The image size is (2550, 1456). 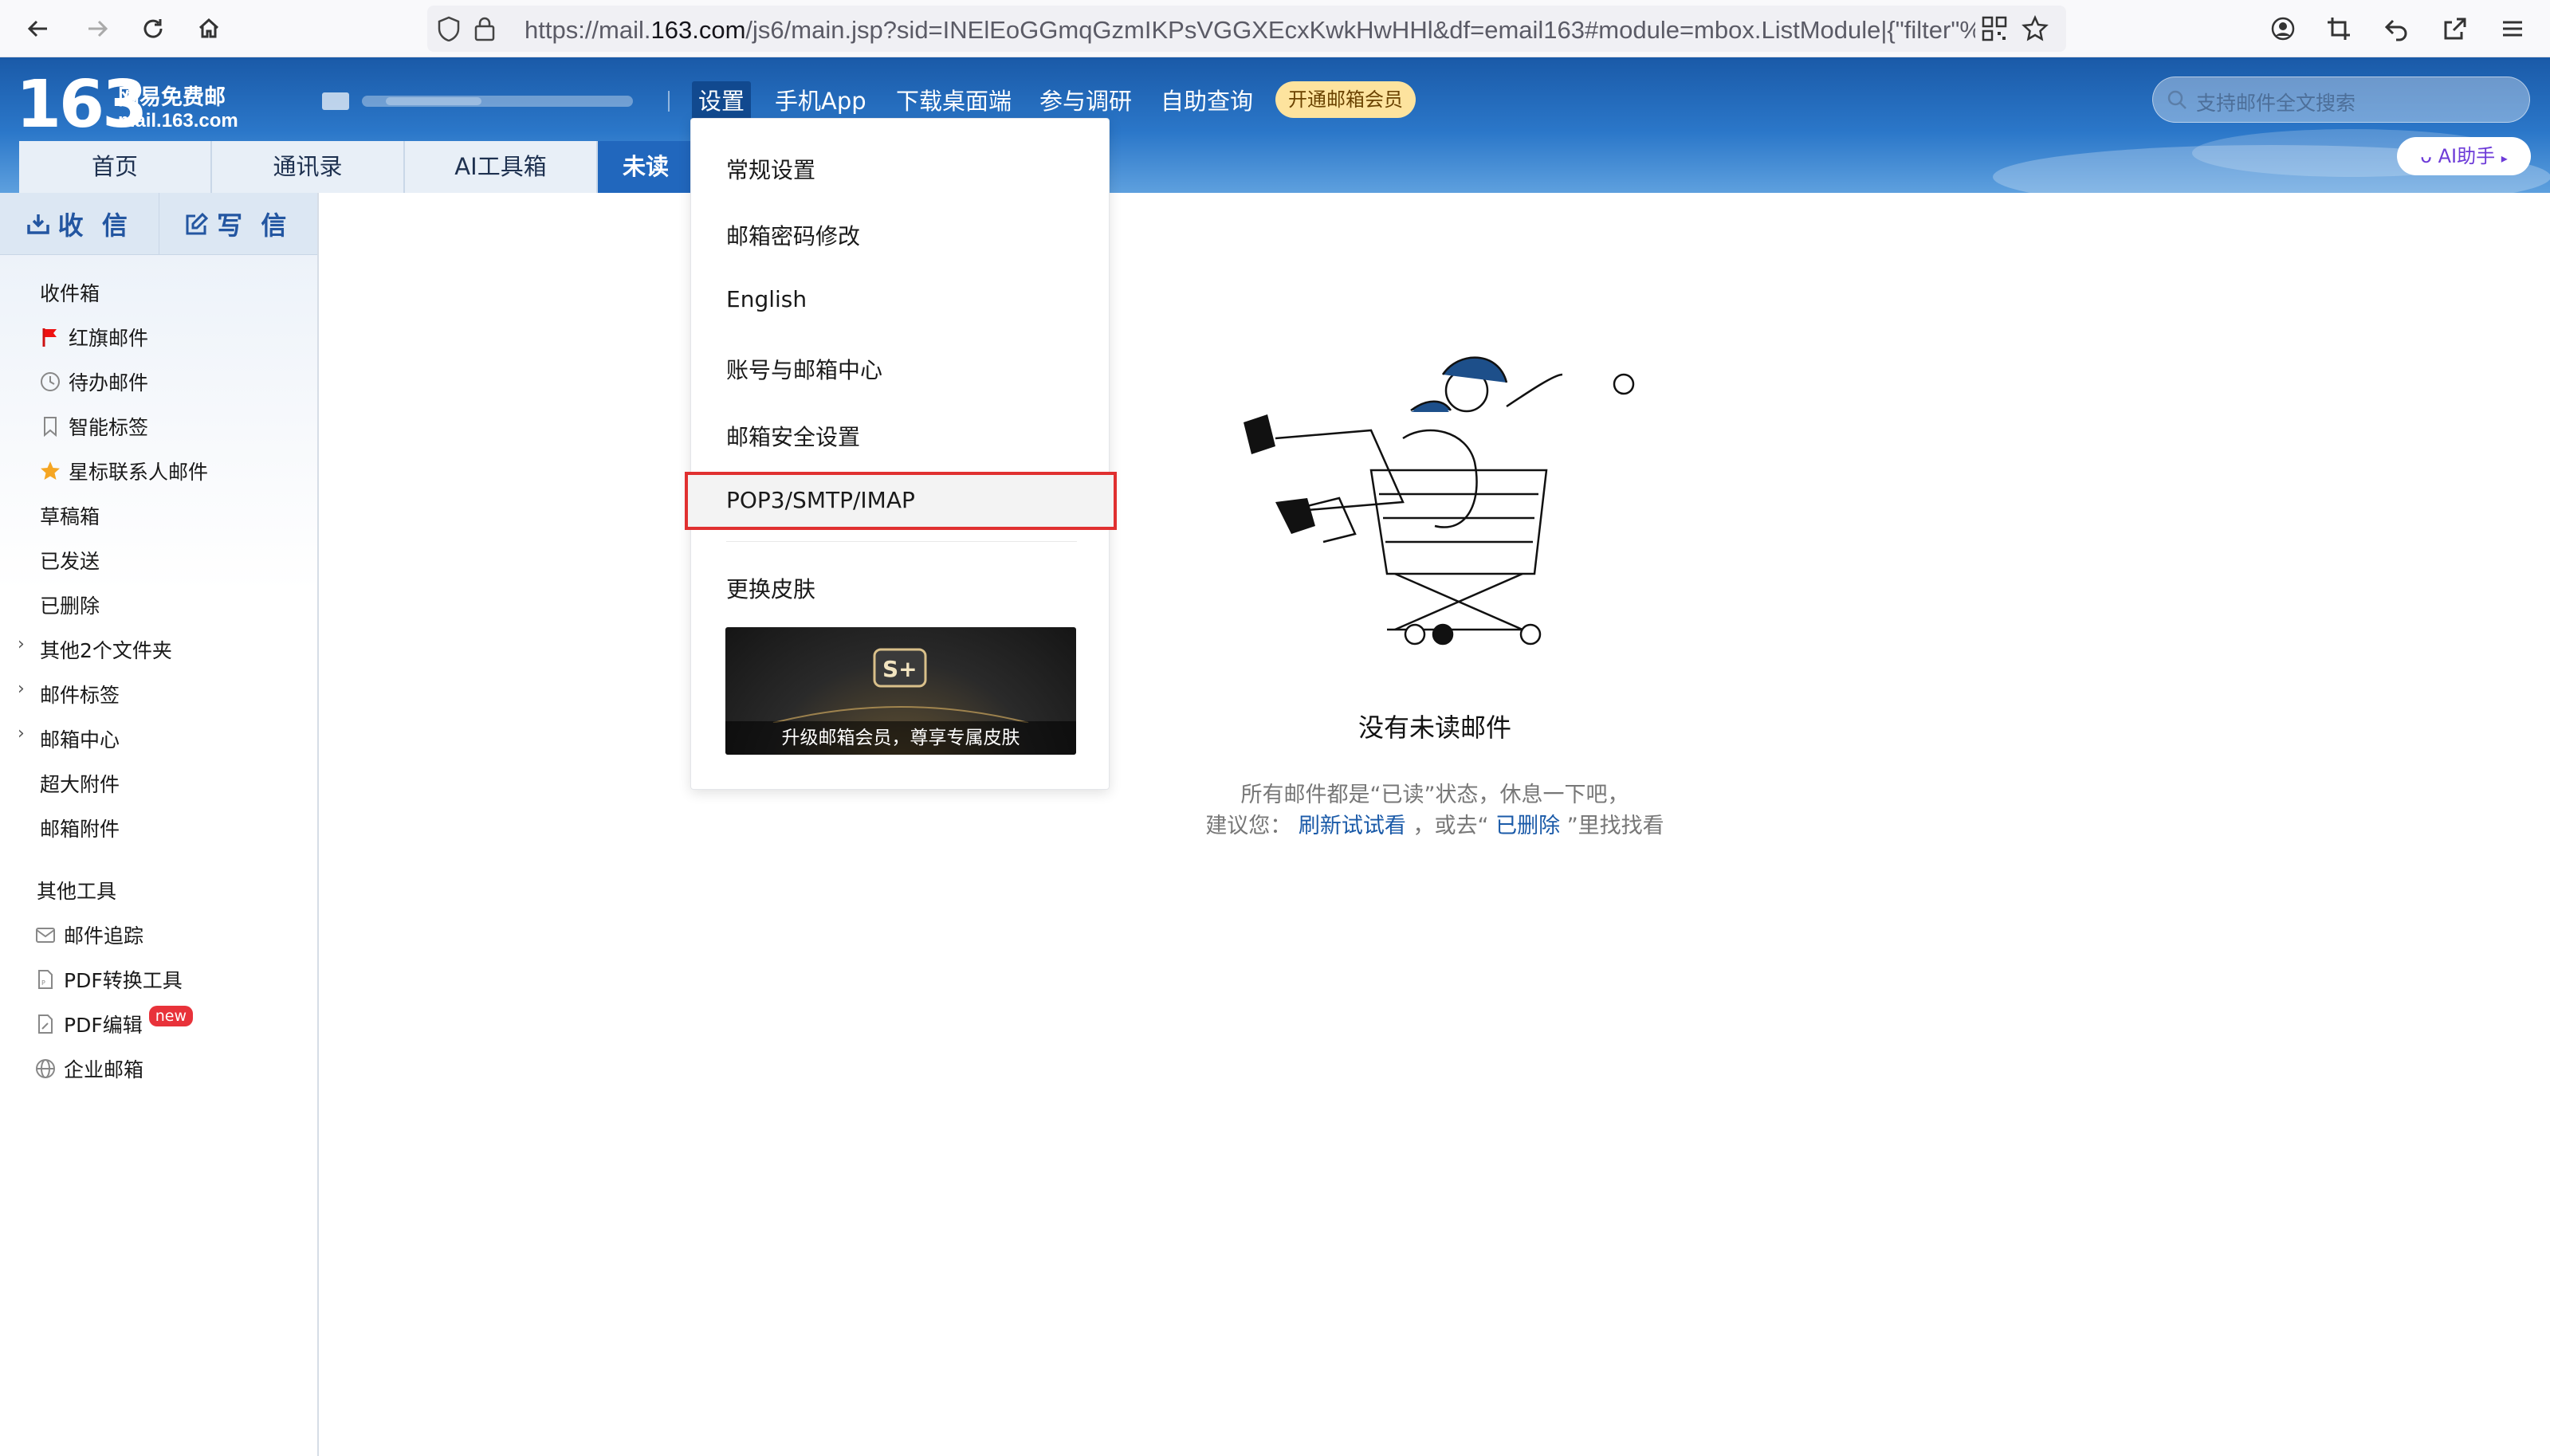 What do you see at coordinates (793, 436) in the screenshot?
I see `menu-security-settings: 邮箱安全设置` at bounding box center [793, 436].